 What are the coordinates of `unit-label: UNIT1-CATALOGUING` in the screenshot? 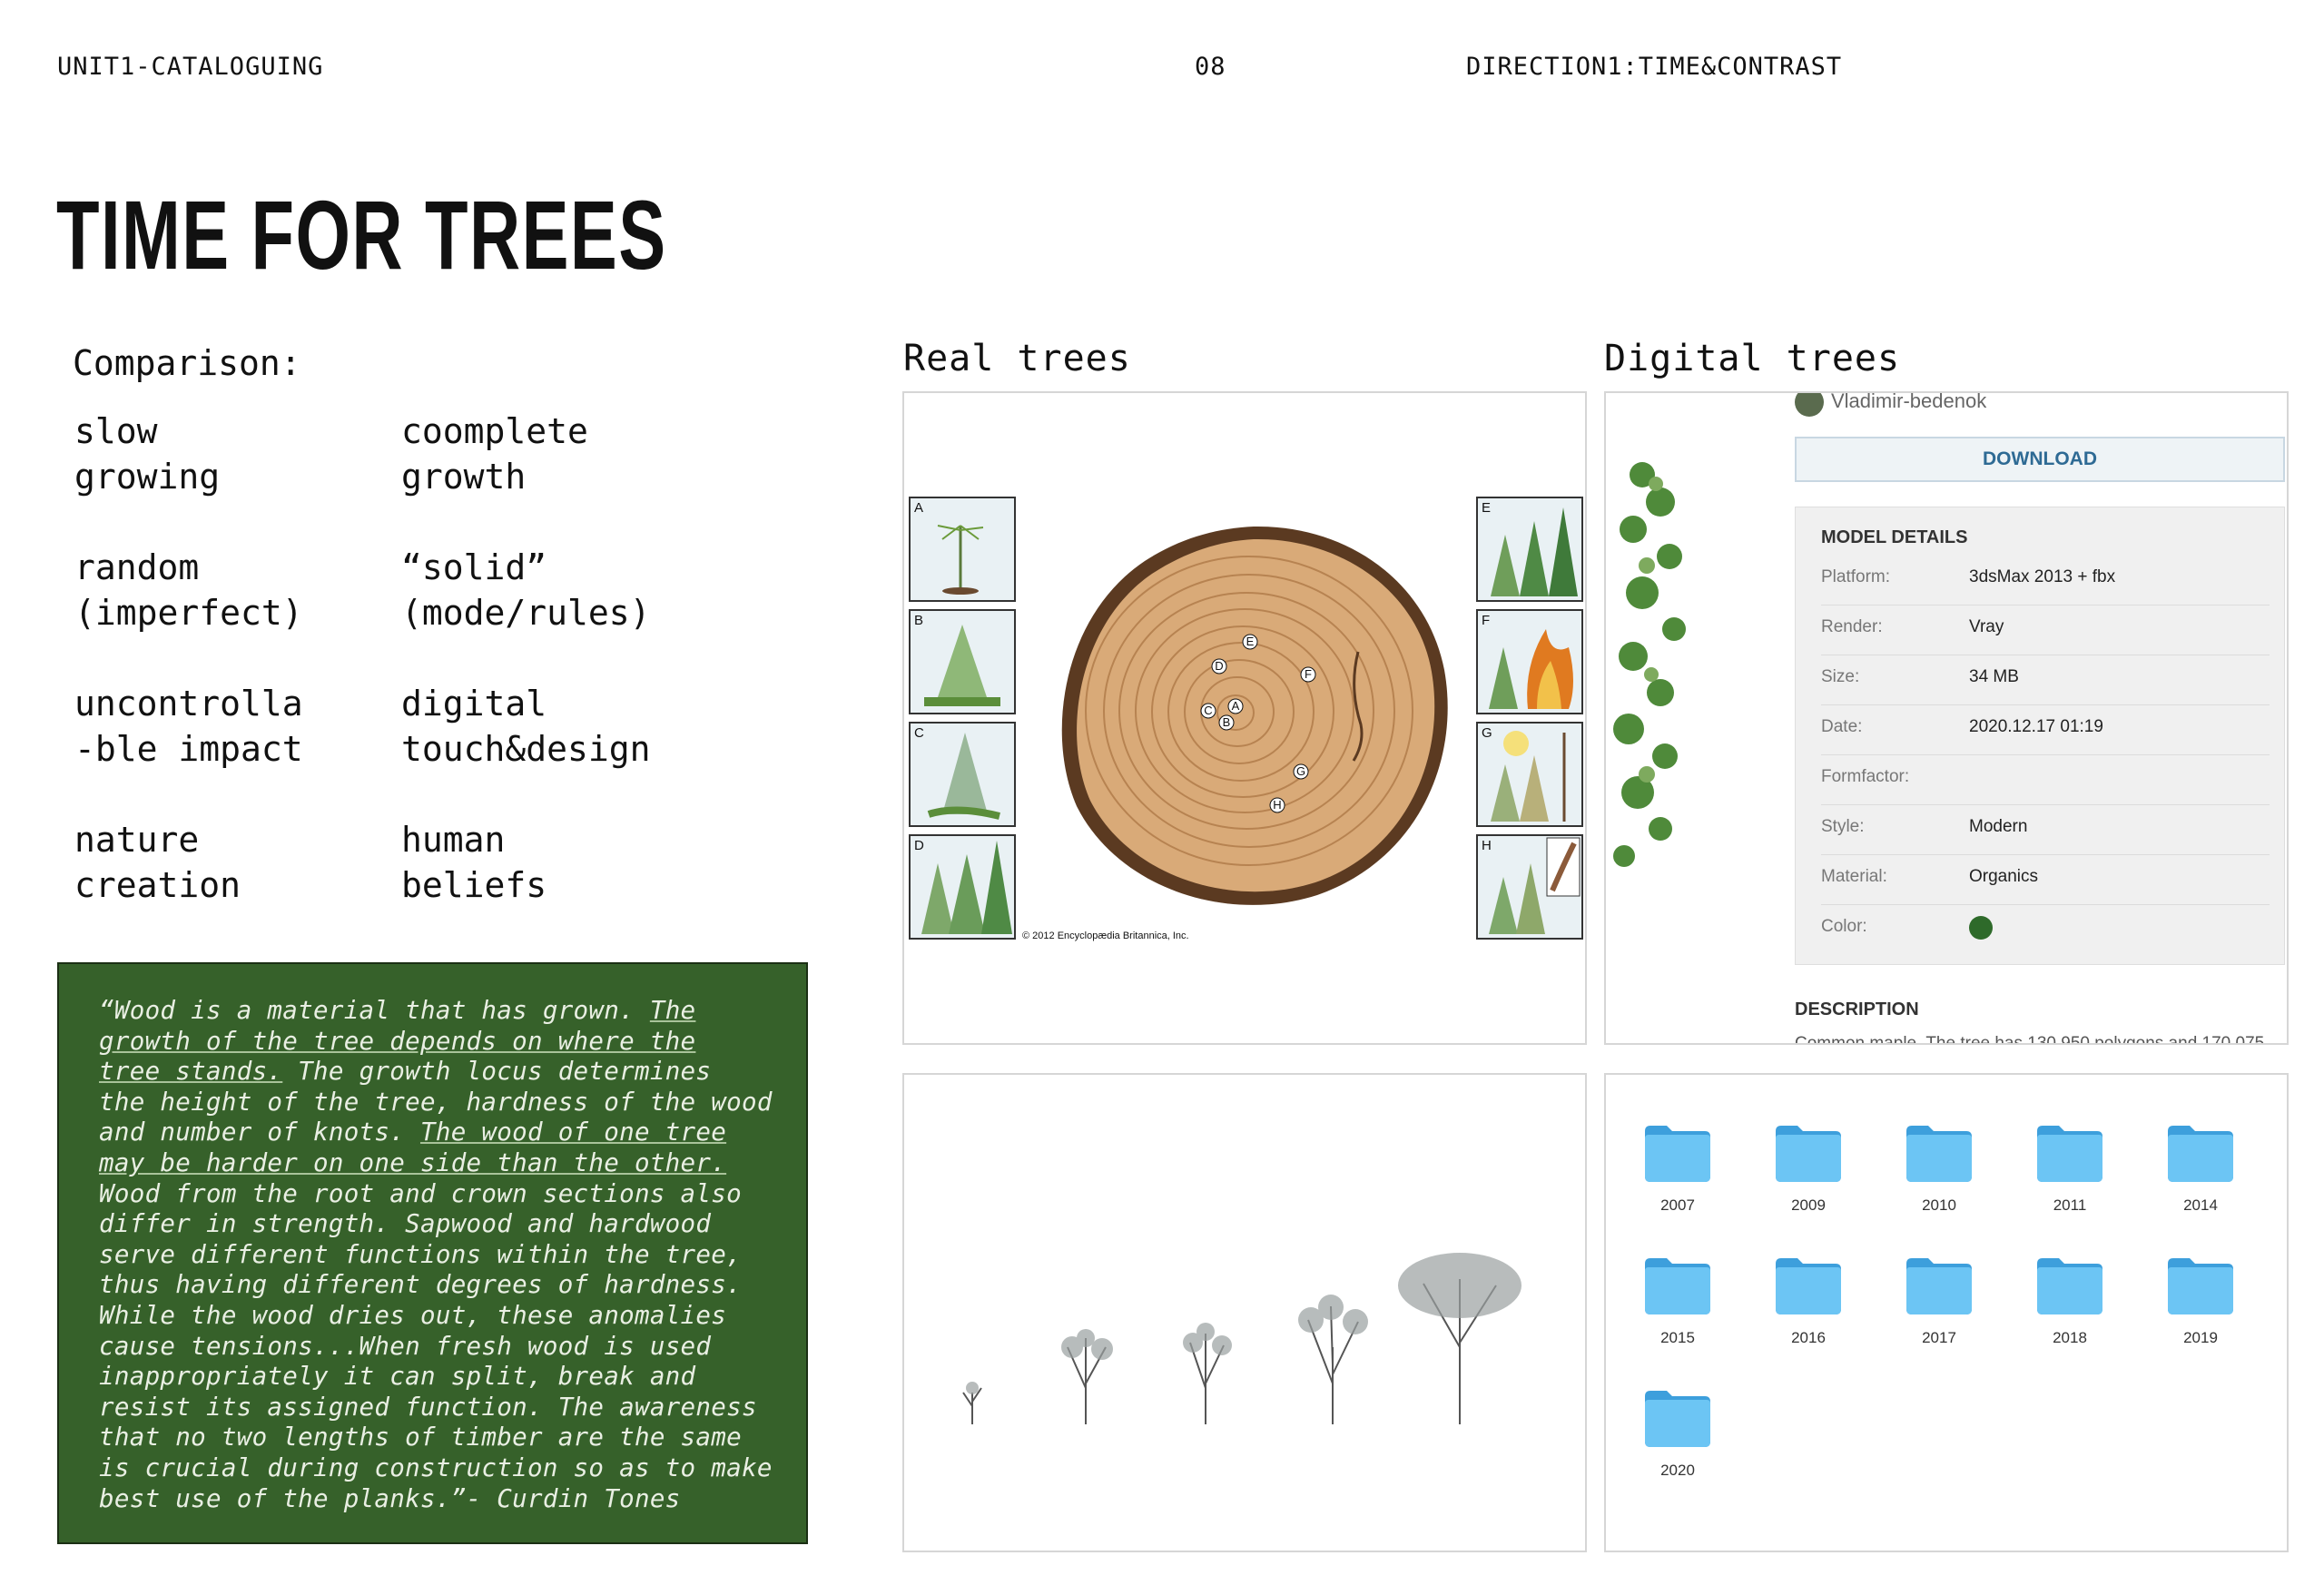 It's located at (190, 67).